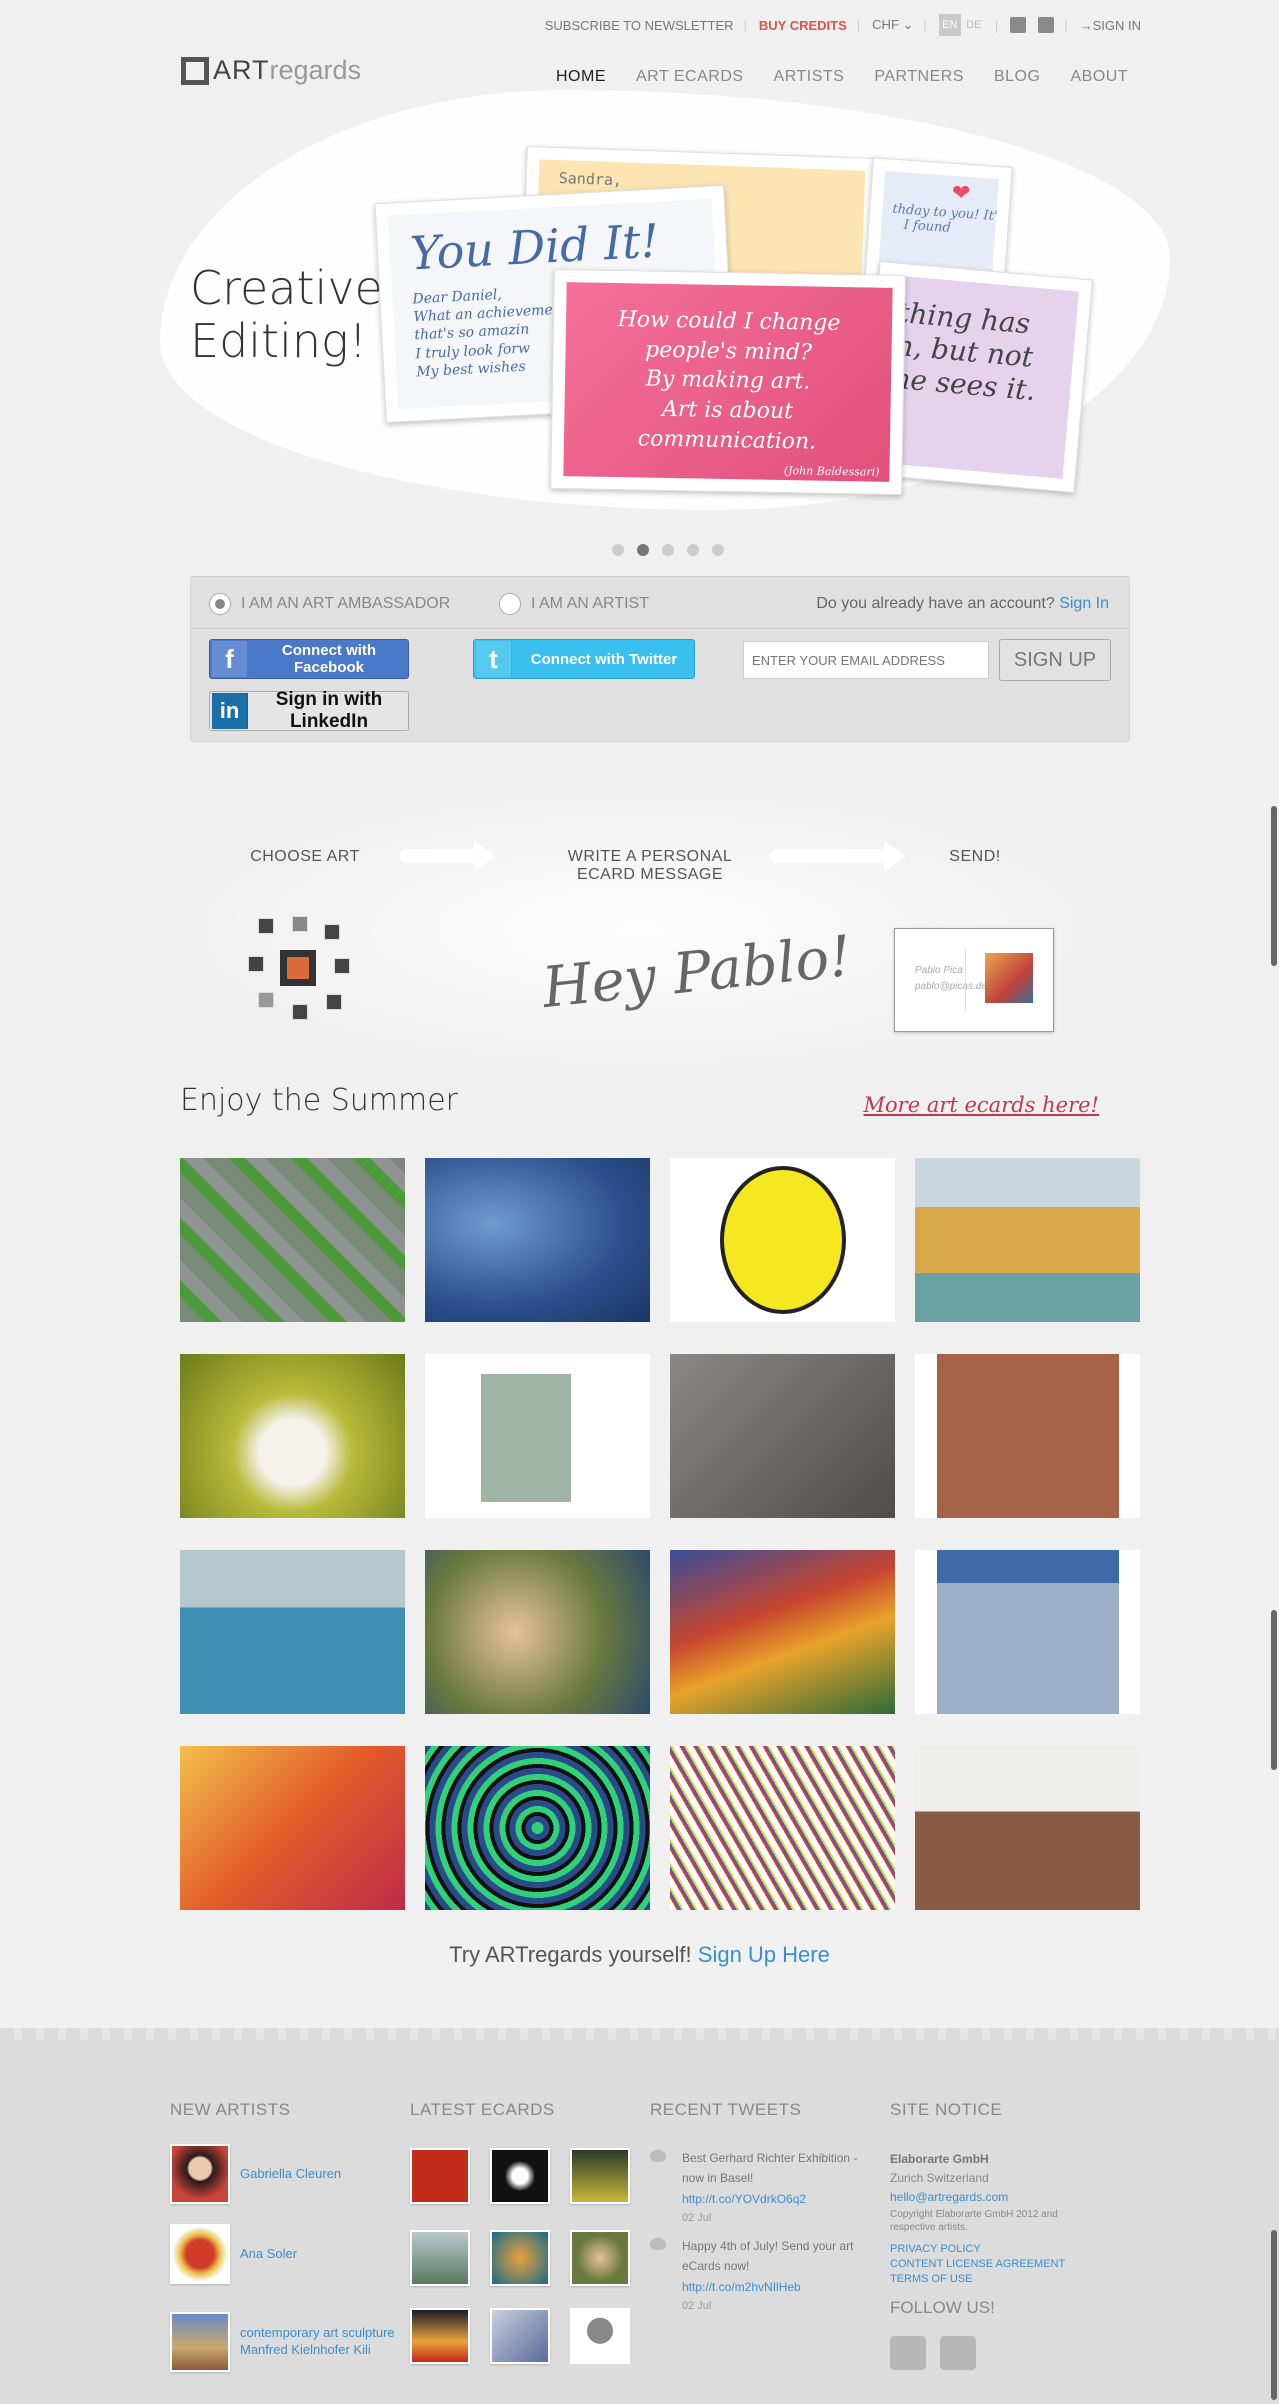 The height and width of the screenshot is (2404, 1279). Describe the element at coordinates (292, 1240) in the screenshot. I see `gallery-thumb-green-leaves` at that location.